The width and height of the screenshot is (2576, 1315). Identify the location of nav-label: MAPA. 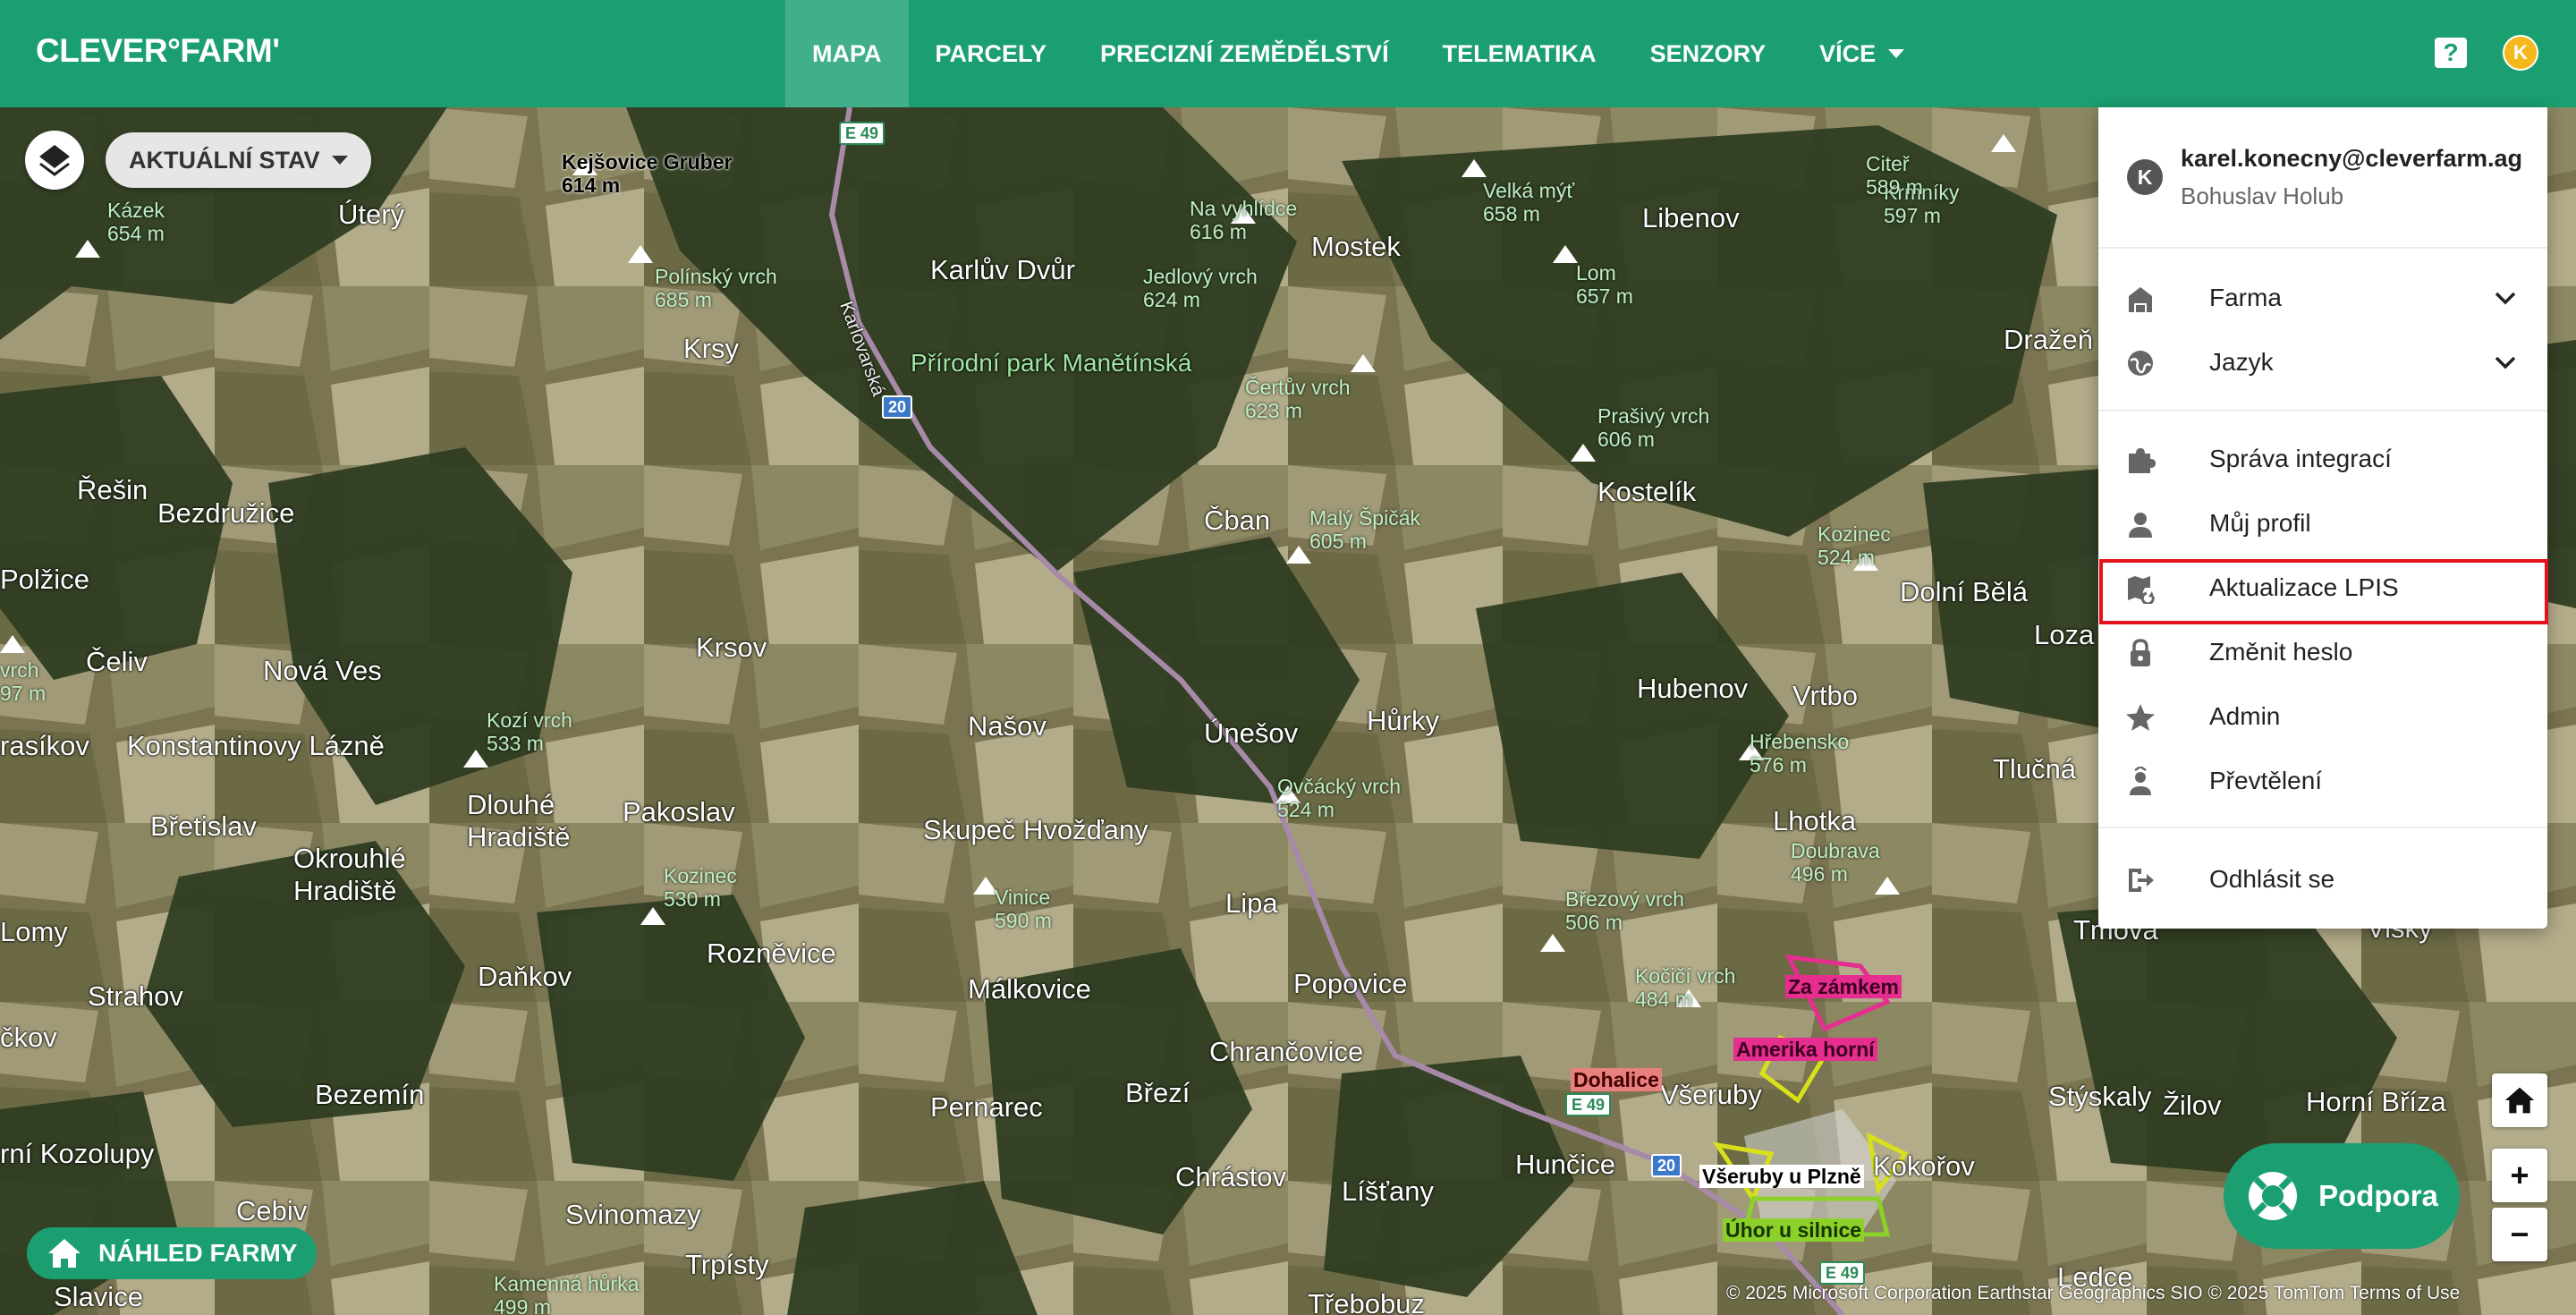
(847, 53).